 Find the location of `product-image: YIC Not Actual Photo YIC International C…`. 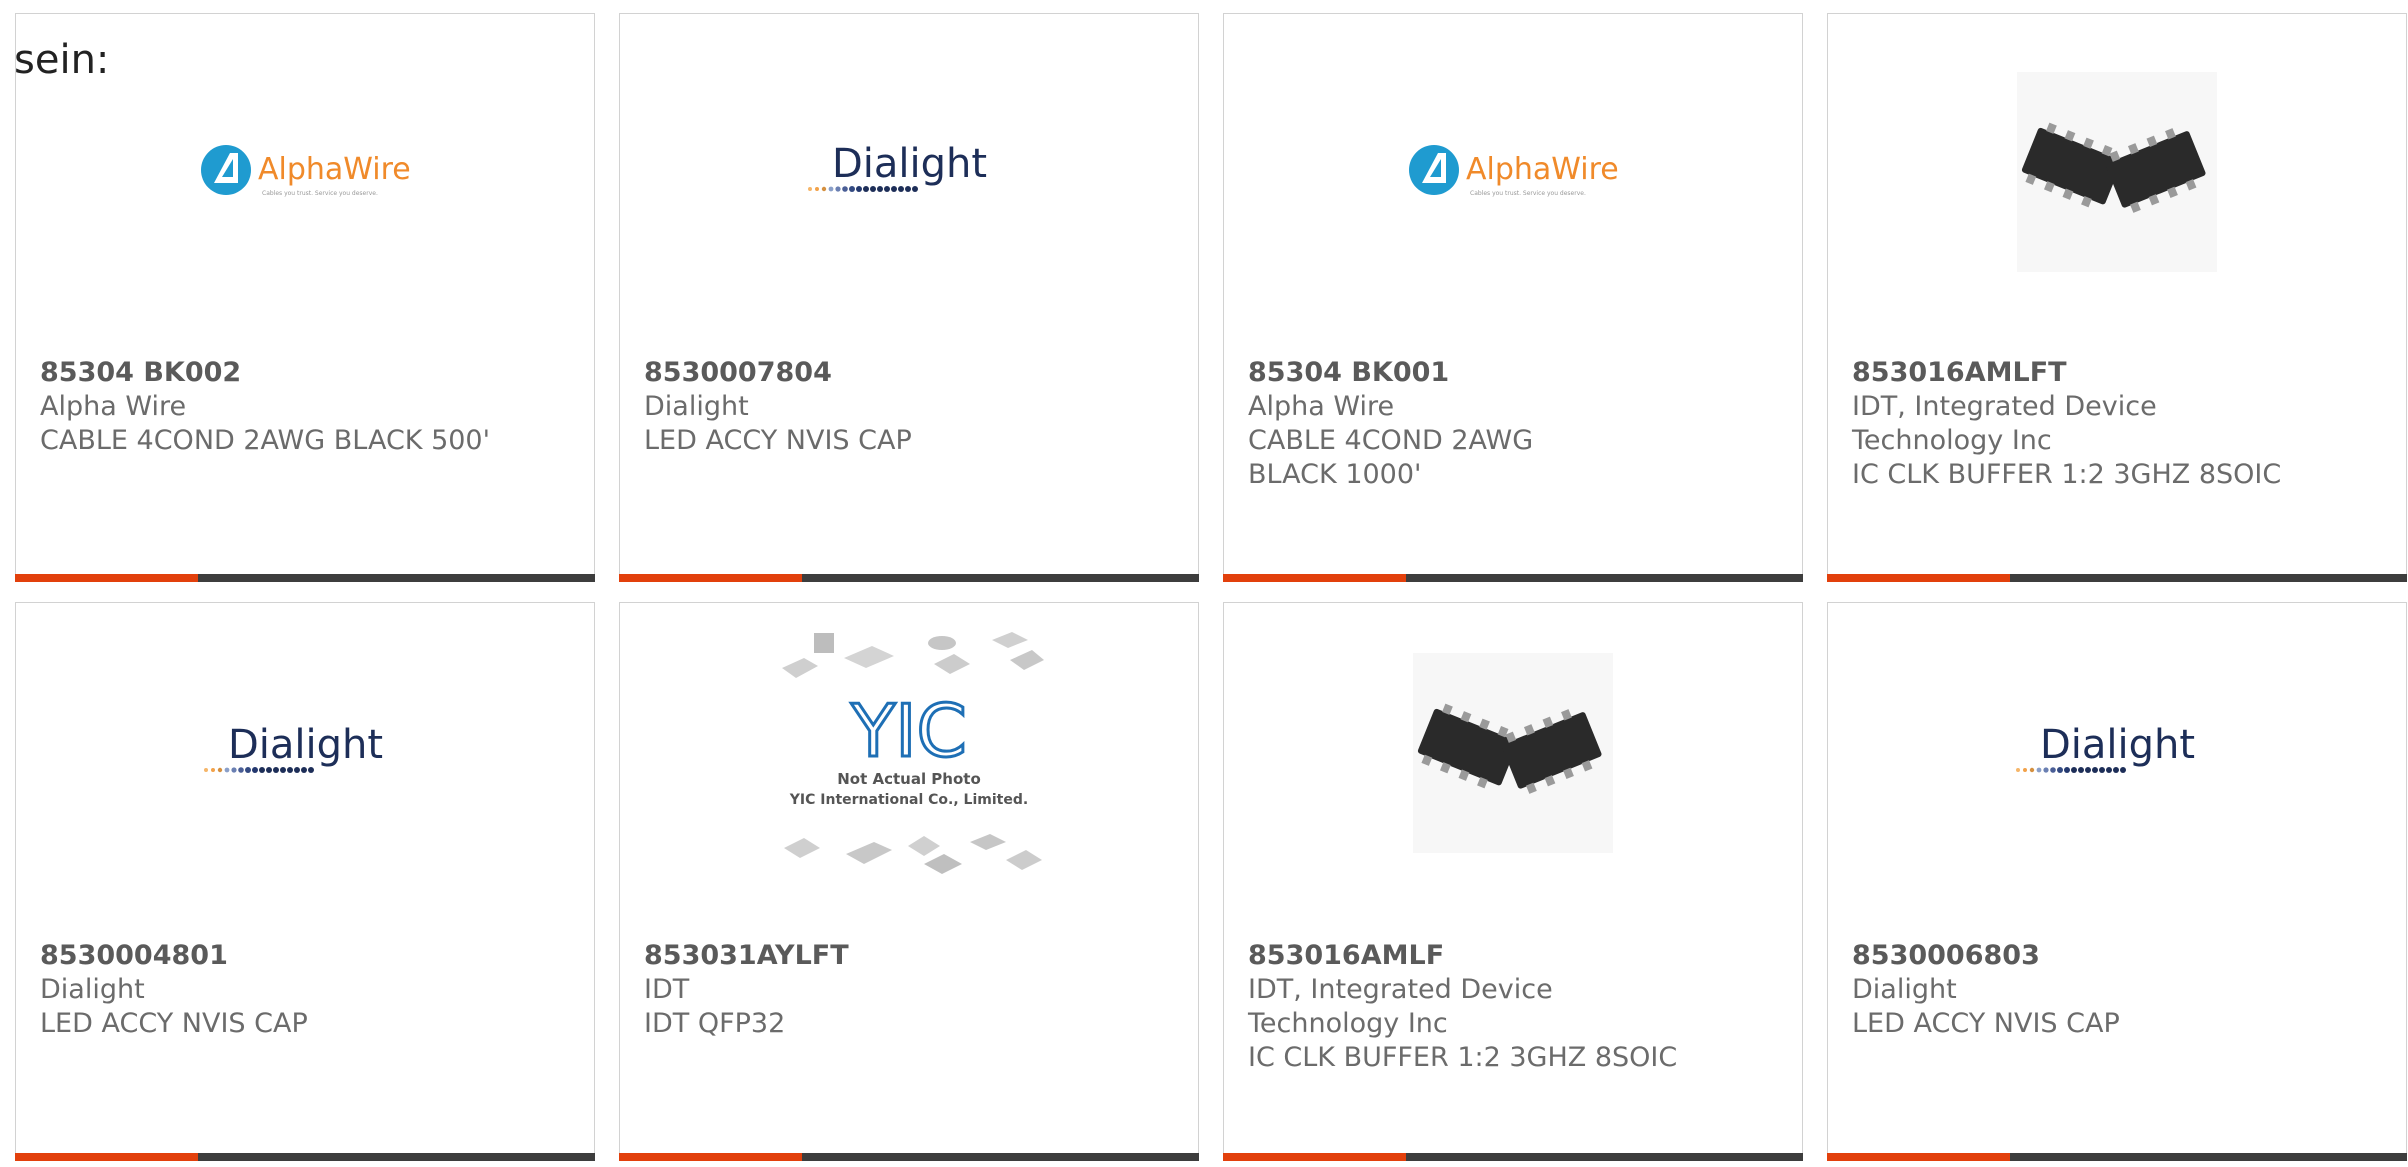

product-image: YIC Not Actual Photo YIC International C… is located at coordinates (909, 752).